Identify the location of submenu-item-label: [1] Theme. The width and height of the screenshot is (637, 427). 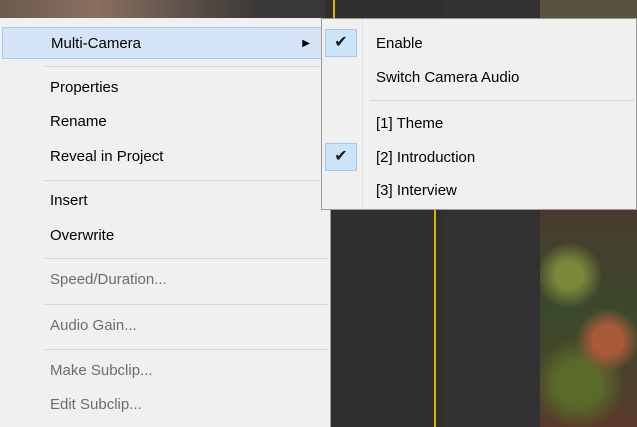
(410, 123).